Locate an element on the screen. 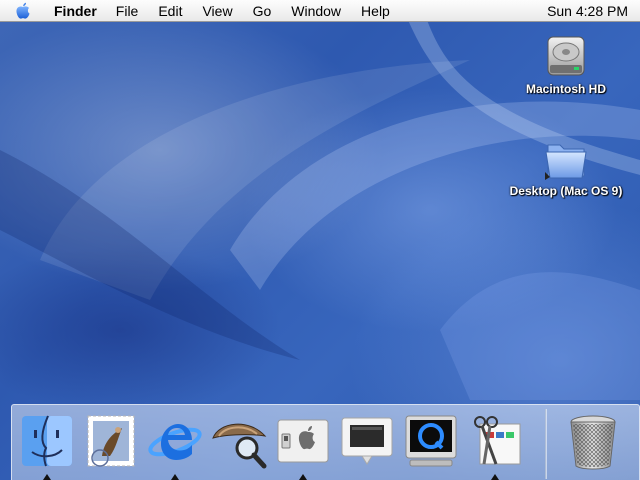 The image size is (640, 480). dock-item-sherlock is located at coordinates (239, 443).